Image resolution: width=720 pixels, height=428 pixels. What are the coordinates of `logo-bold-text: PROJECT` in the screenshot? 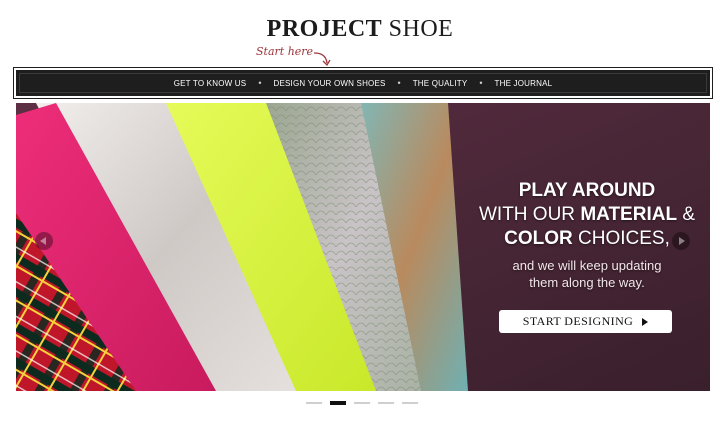 It's located at (324, 29).